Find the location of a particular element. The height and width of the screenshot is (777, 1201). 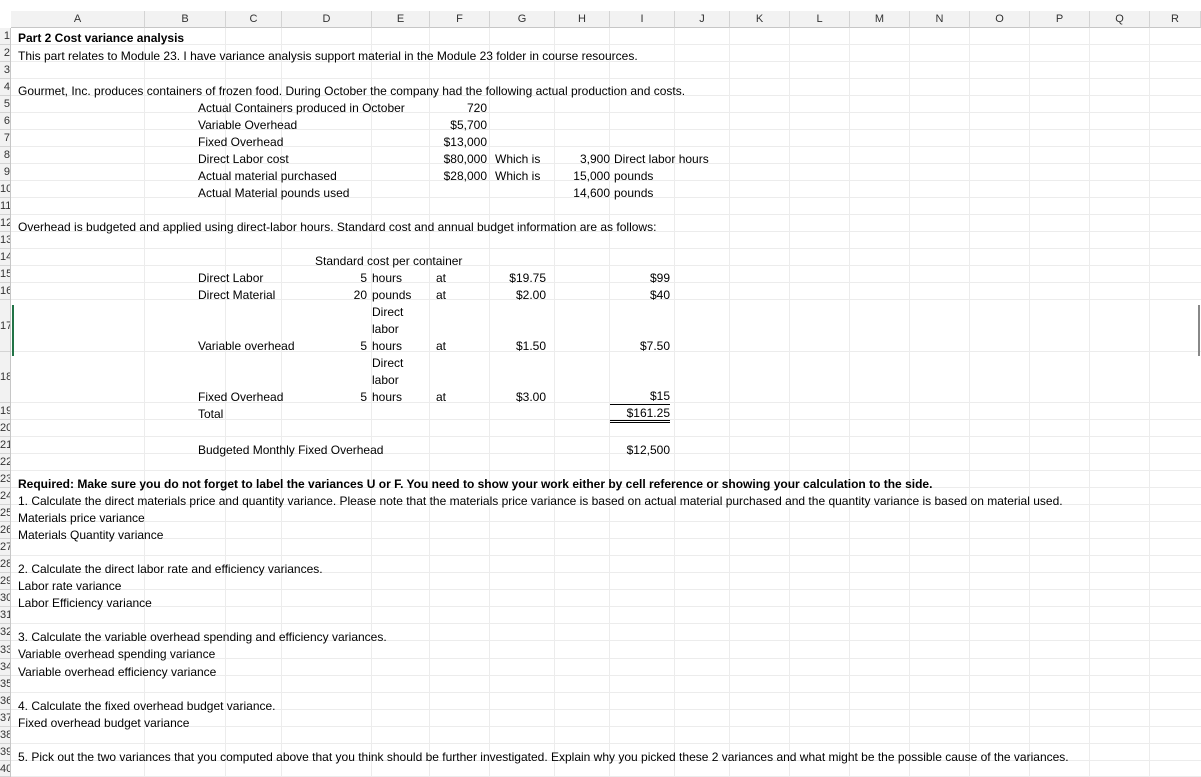

cell-i10: pounds is located at coordinates (633, 193).